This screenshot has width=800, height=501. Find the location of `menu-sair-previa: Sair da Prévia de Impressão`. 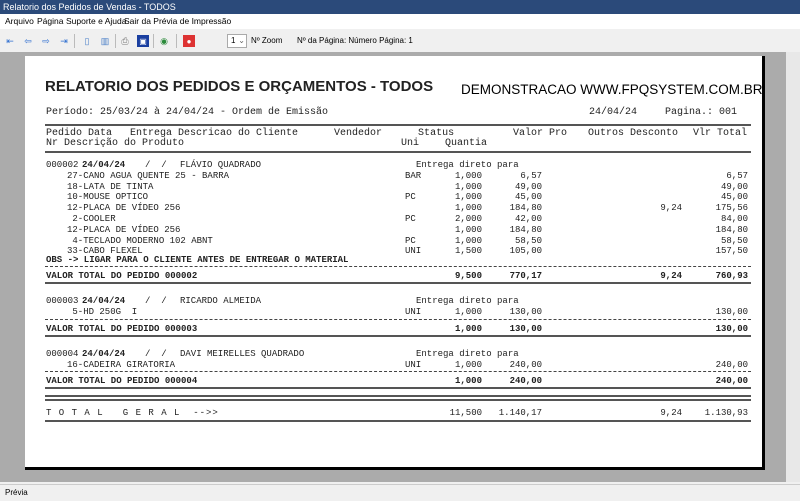

menu-sair-previa: Sair da Prévia de Impressão is located at coordinates (177, 21).